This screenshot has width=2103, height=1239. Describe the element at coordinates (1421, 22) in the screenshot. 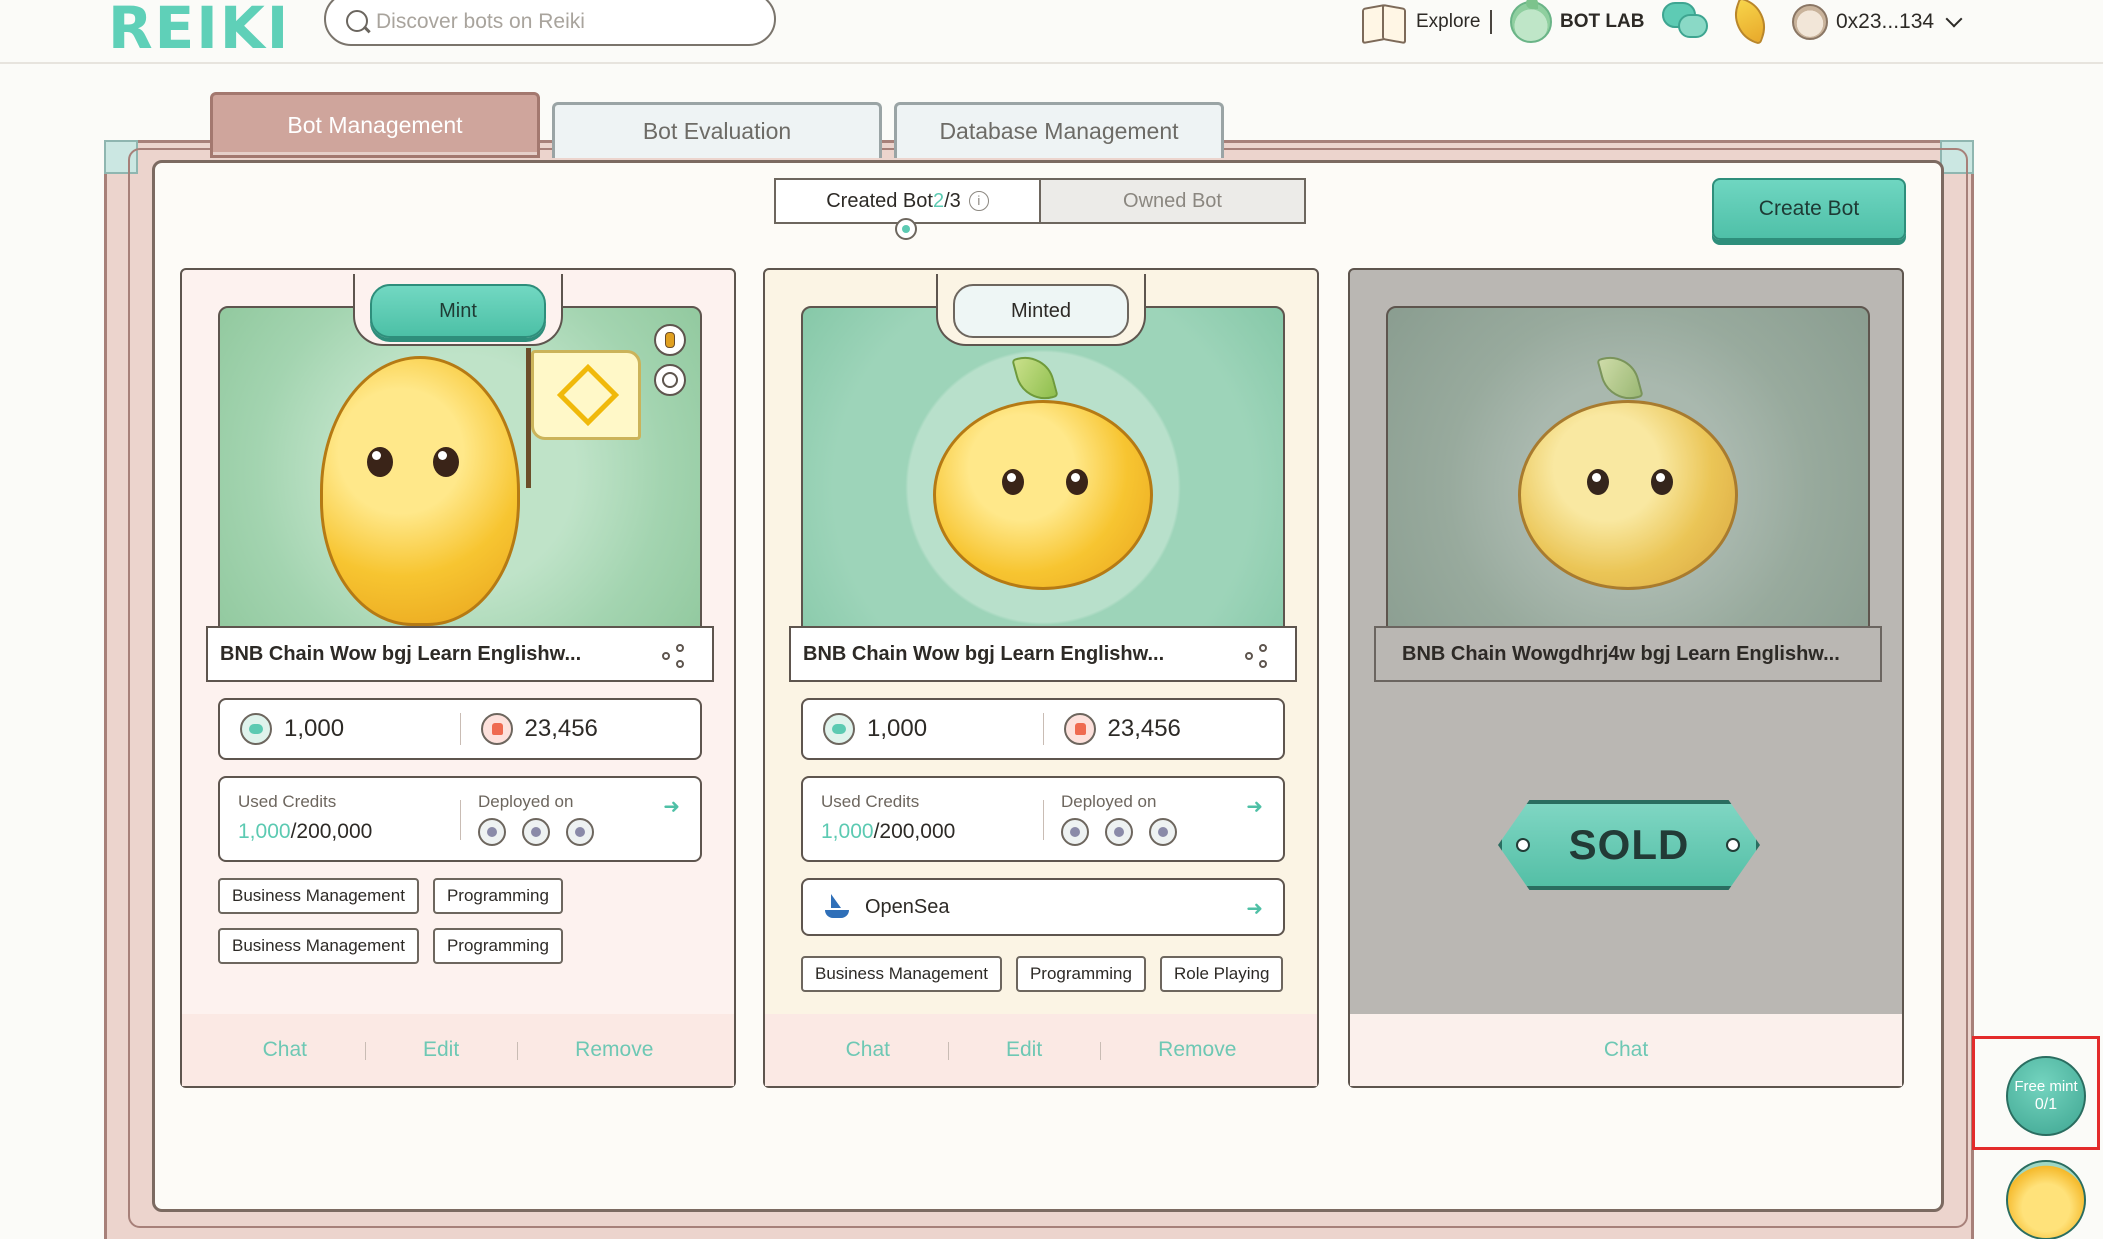

I see `nav-explore: Explore` at that location.